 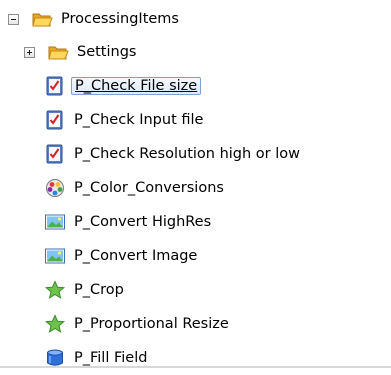 What do you see at coordinates (149, 188) in the screenshot?
I see `tree-item-label: P_Color_Conversions` at bounding box center [149, 188].